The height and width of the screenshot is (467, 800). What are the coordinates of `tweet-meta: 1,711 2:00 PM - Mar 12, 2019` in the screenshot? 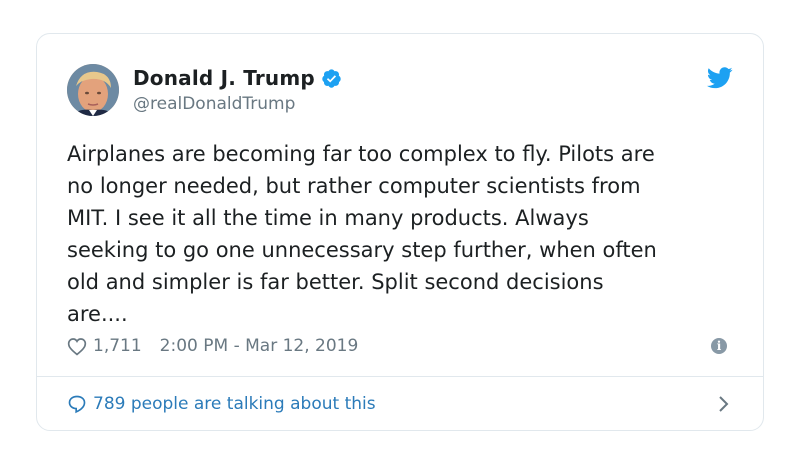 It's located at (212, 346).